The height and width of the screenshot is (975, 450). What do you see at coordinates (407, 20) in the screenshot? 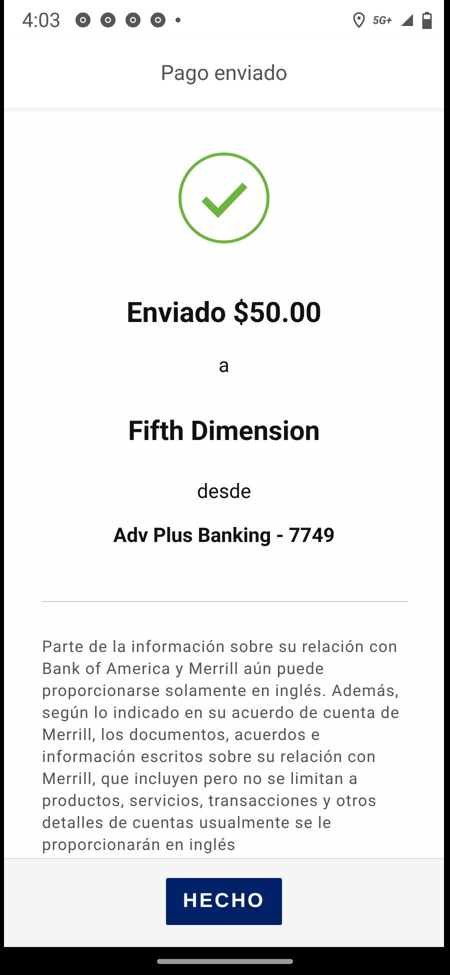
I see `signal-icon` at bounding box center [407, 20].